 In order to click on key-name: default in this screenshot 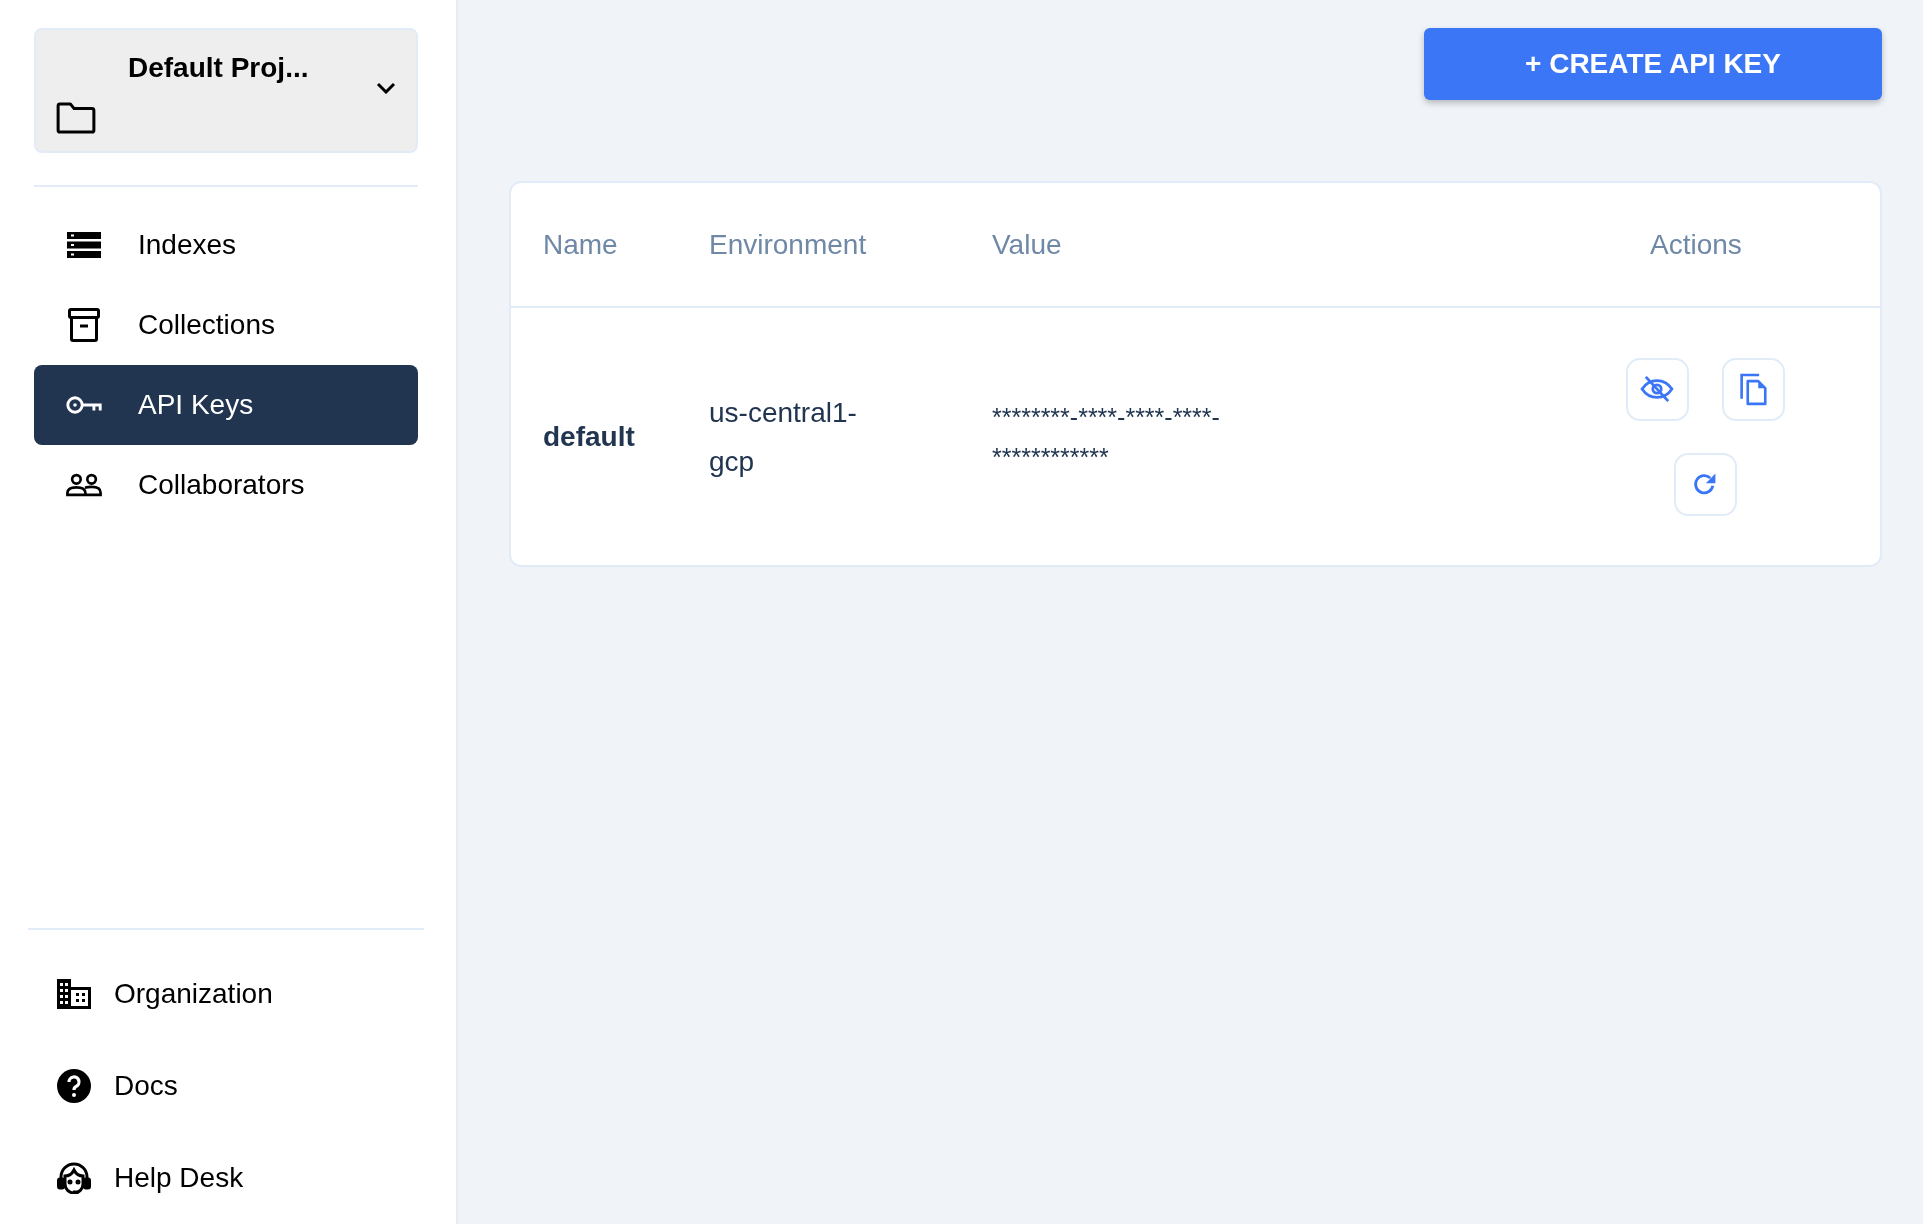, I will do `click(589, 436)`.